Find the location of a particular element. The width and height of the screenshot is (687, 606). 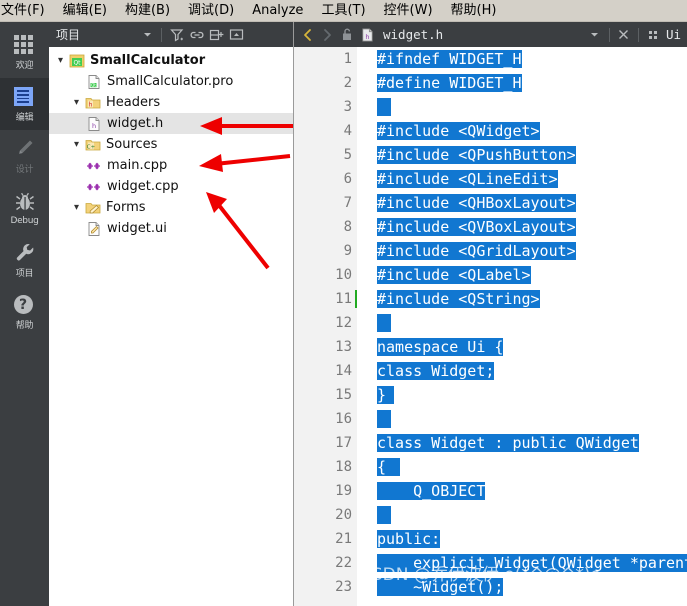

link-icon is located at coordinates (196, 34).